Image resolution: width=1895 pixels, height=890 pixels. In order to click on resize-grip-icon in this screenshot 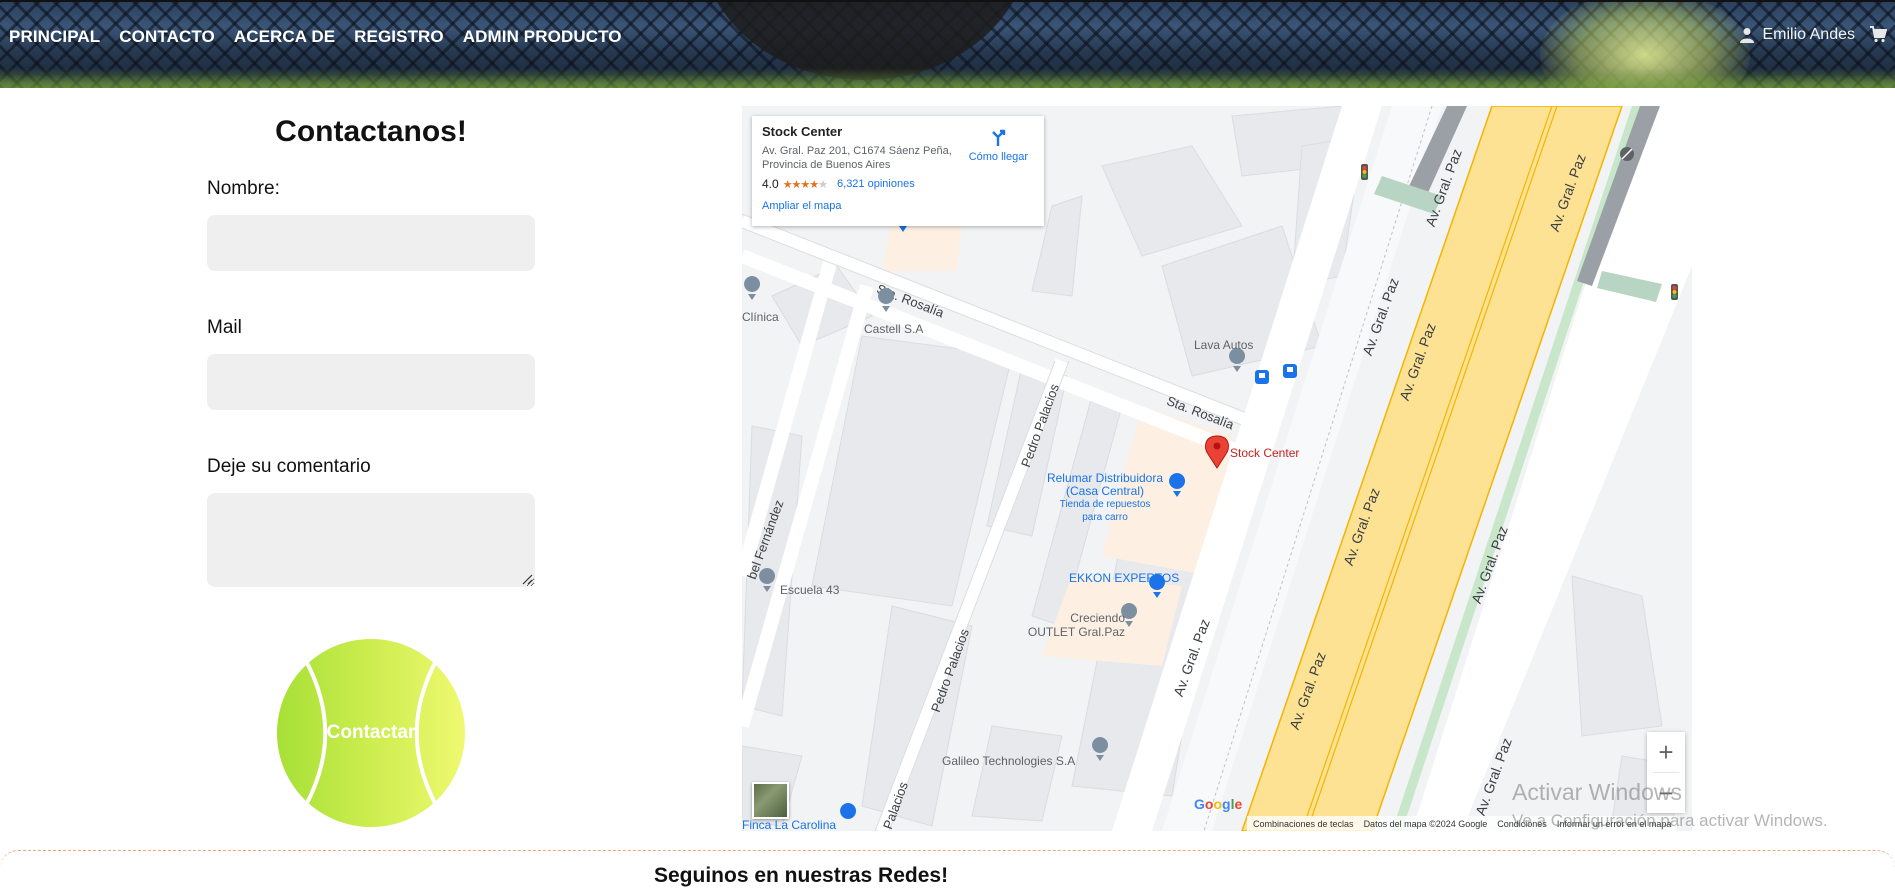, I will do `click(527, 579)`.